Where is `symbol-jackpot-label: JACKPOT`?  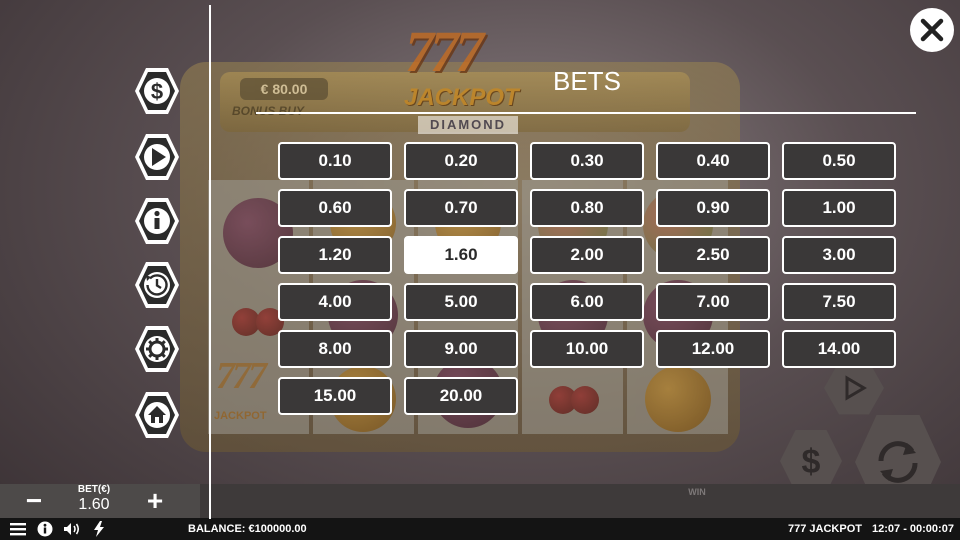 symbol-jackpot-label: JACKPOT is located at coordinates (240, 416).